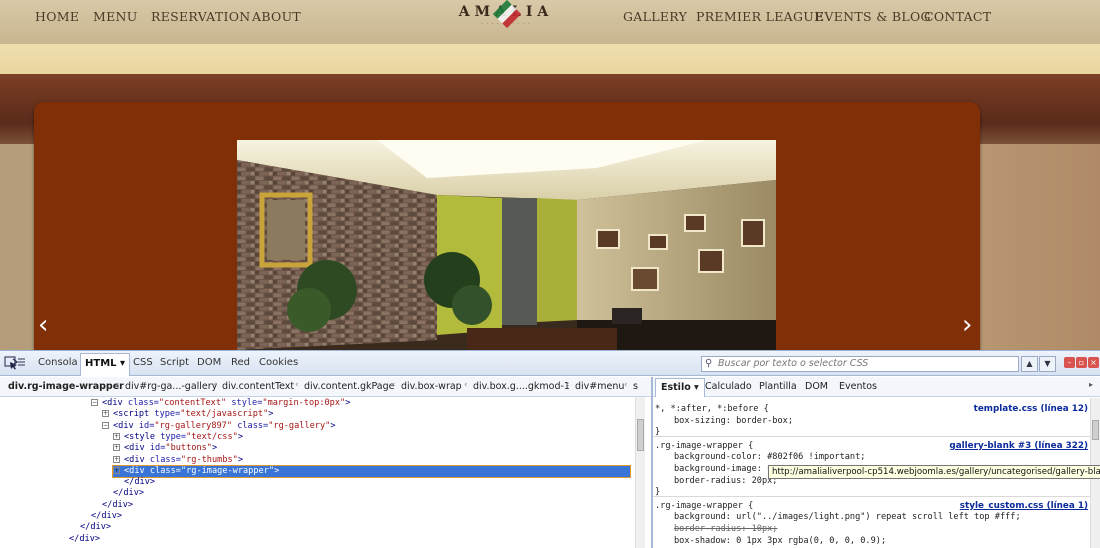 The height and width of the screenshot is (548, 1100). I want to click on css-property: background-color: #802f06 !important;, so click(769, 457).